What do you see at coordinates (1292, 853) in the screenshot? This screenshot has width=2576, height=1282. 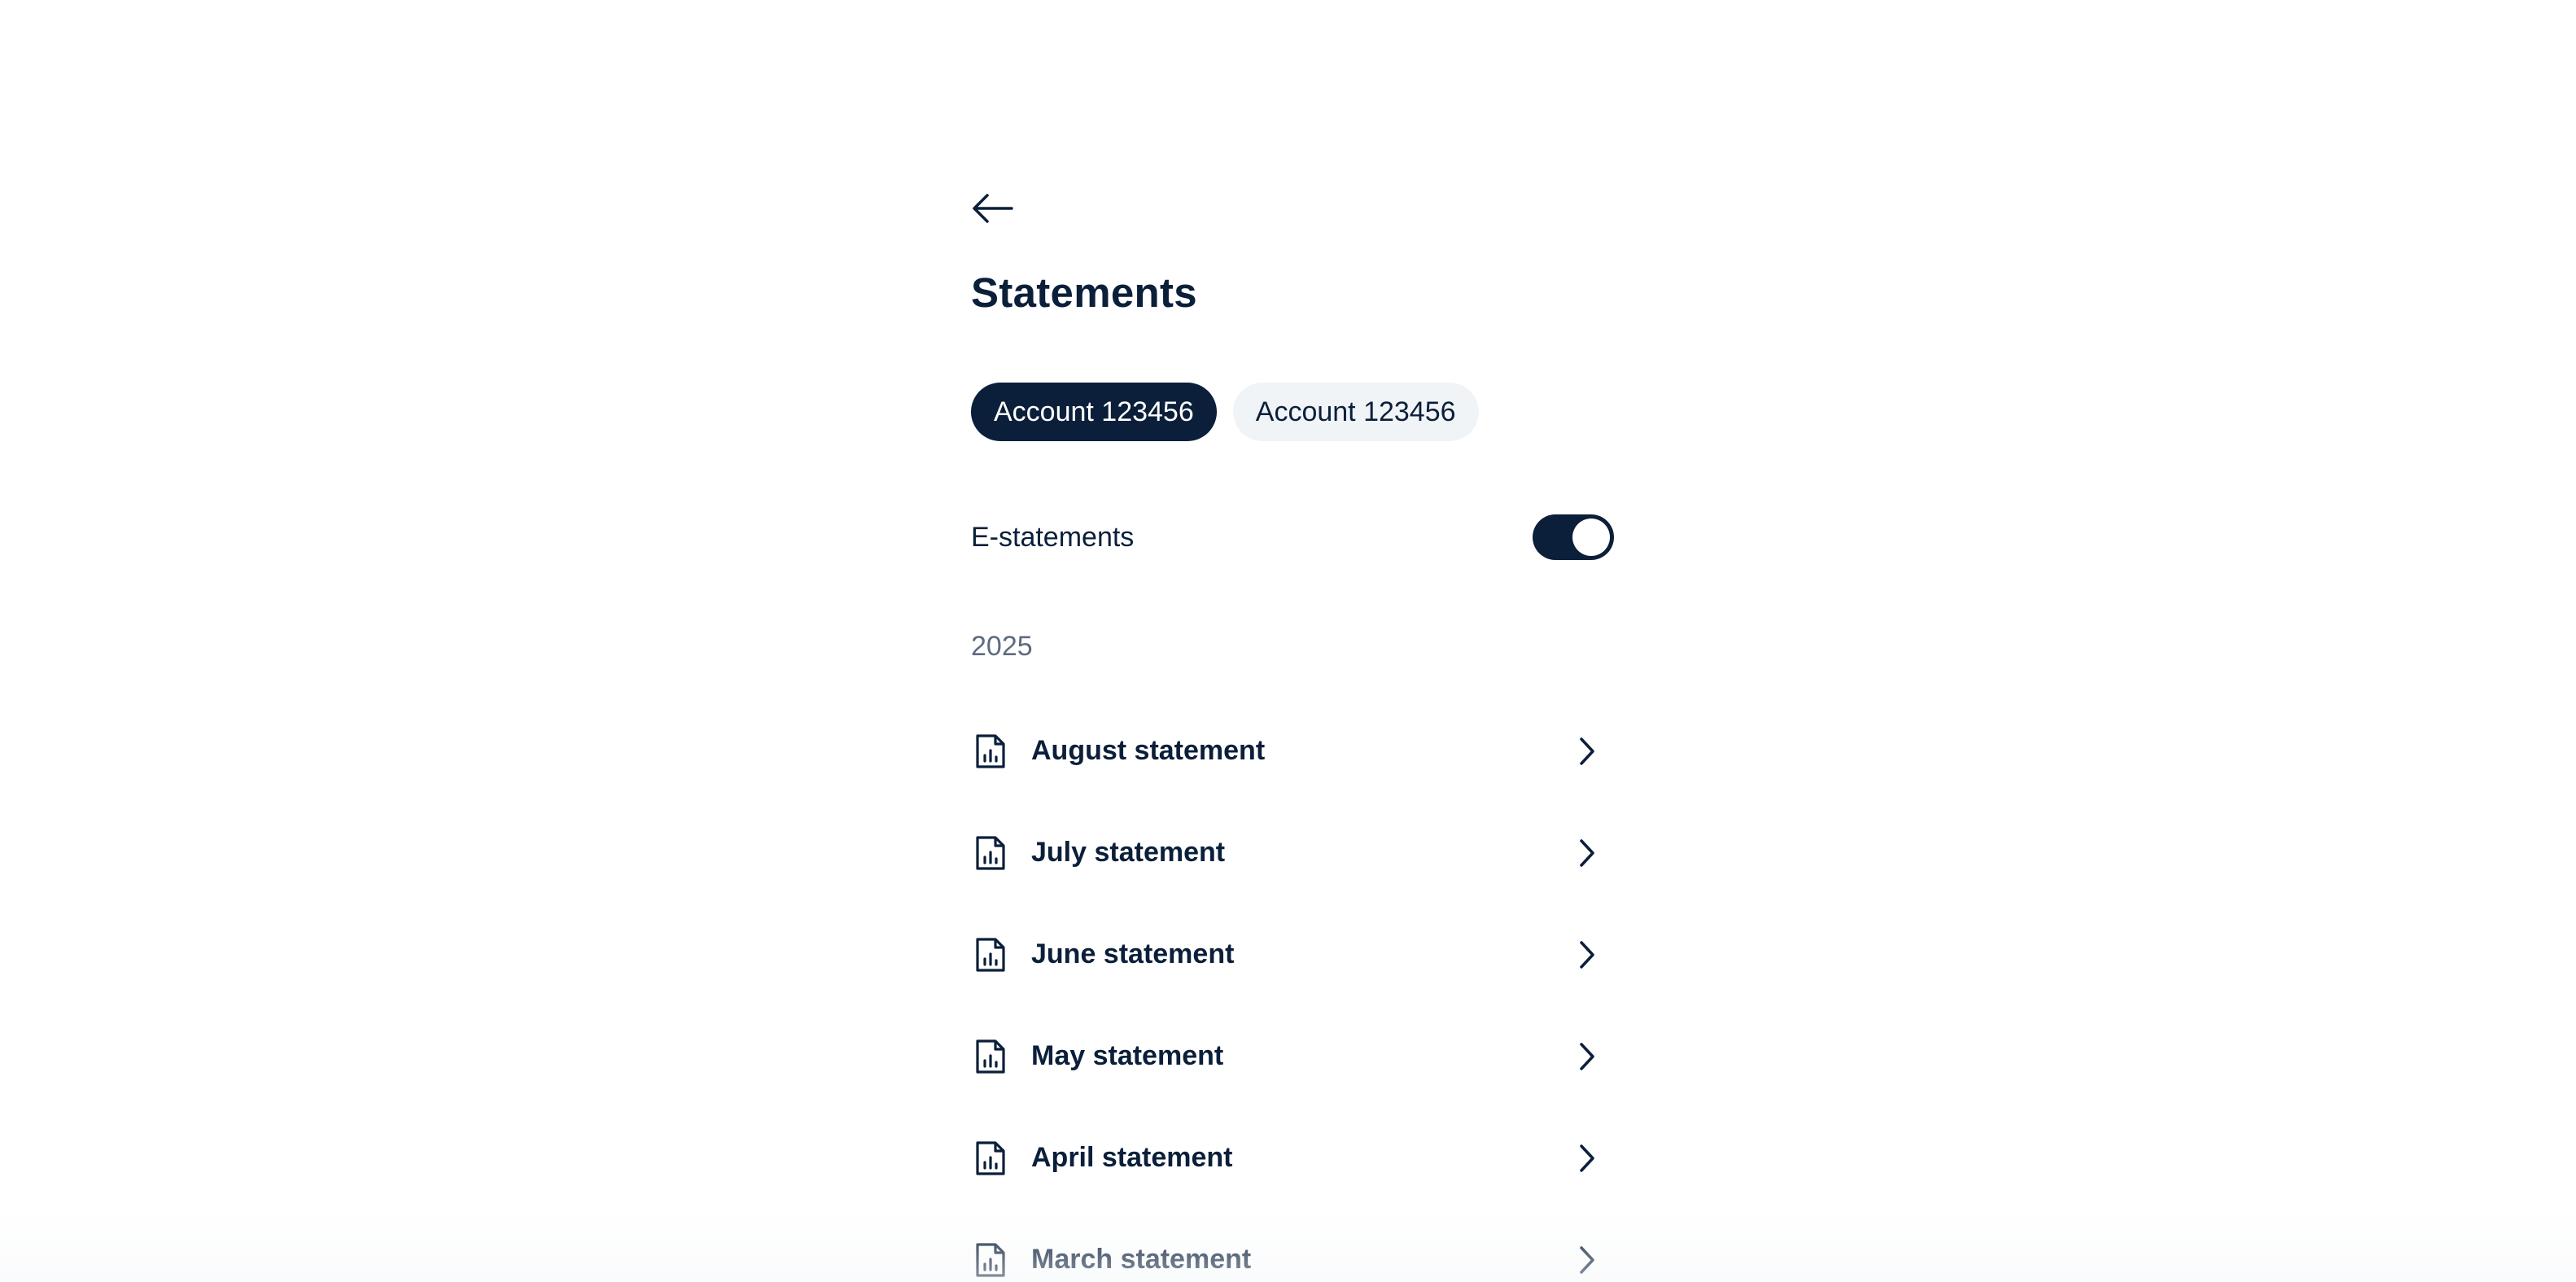 I see `statement-item-july: July statement` at bounding box center [1292, 853].